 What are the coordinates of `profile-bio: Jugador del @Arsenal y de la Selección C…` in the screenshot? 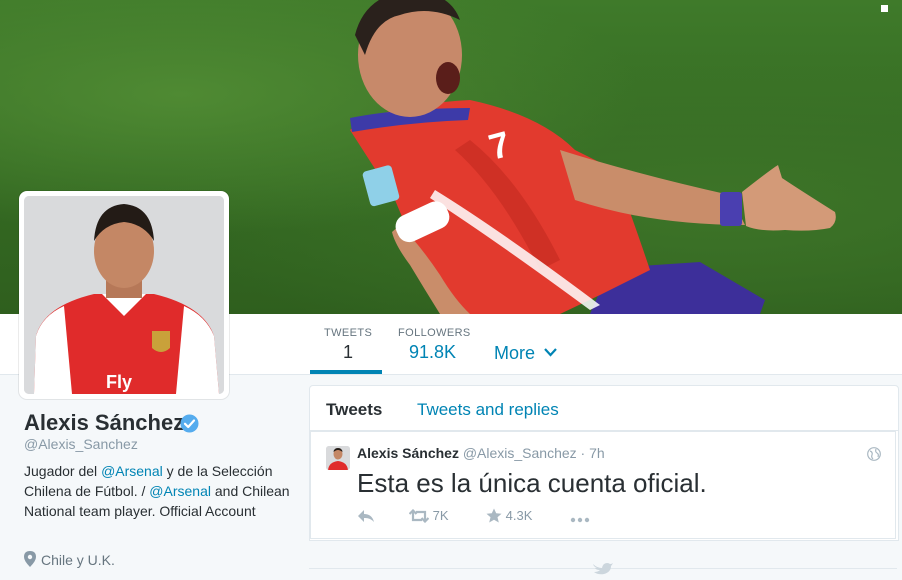 It's located at (159, 491).